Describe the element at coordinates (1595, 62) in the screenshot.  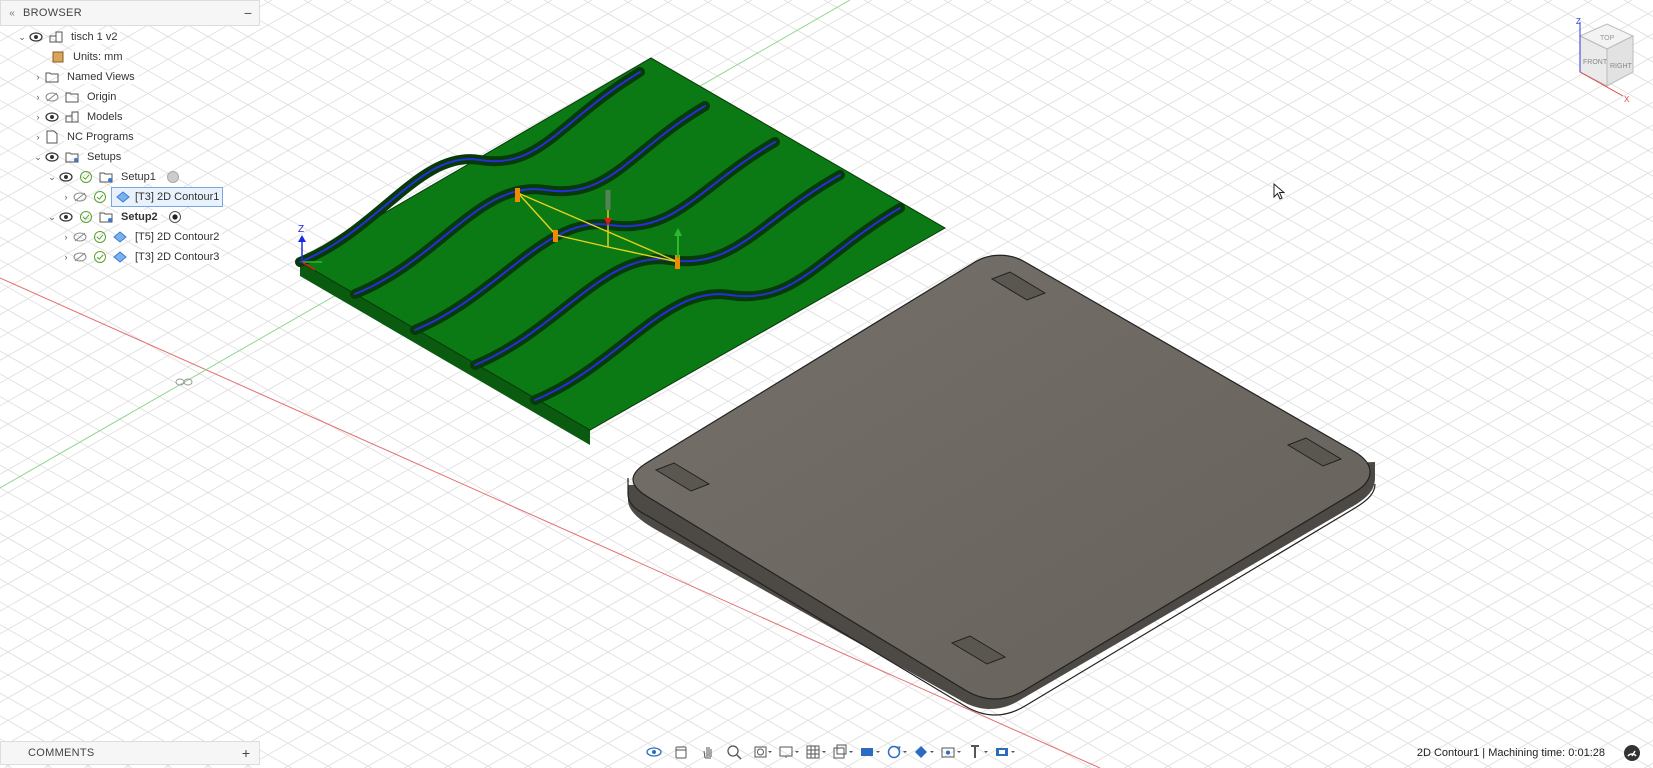
I see `viewcube-front-label: FRONT` at that location.